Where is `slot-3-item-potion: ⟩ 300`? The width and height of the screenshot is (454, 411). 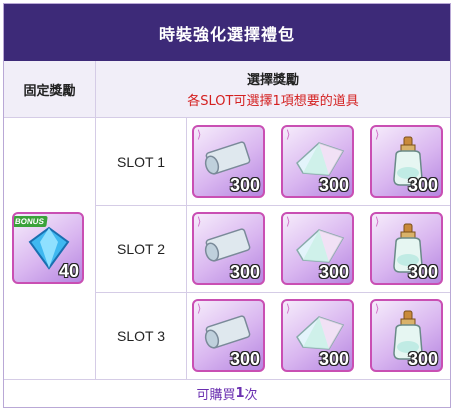 slot-3-item-potion: ⟩ 300 is located at coordinates (406, 335).